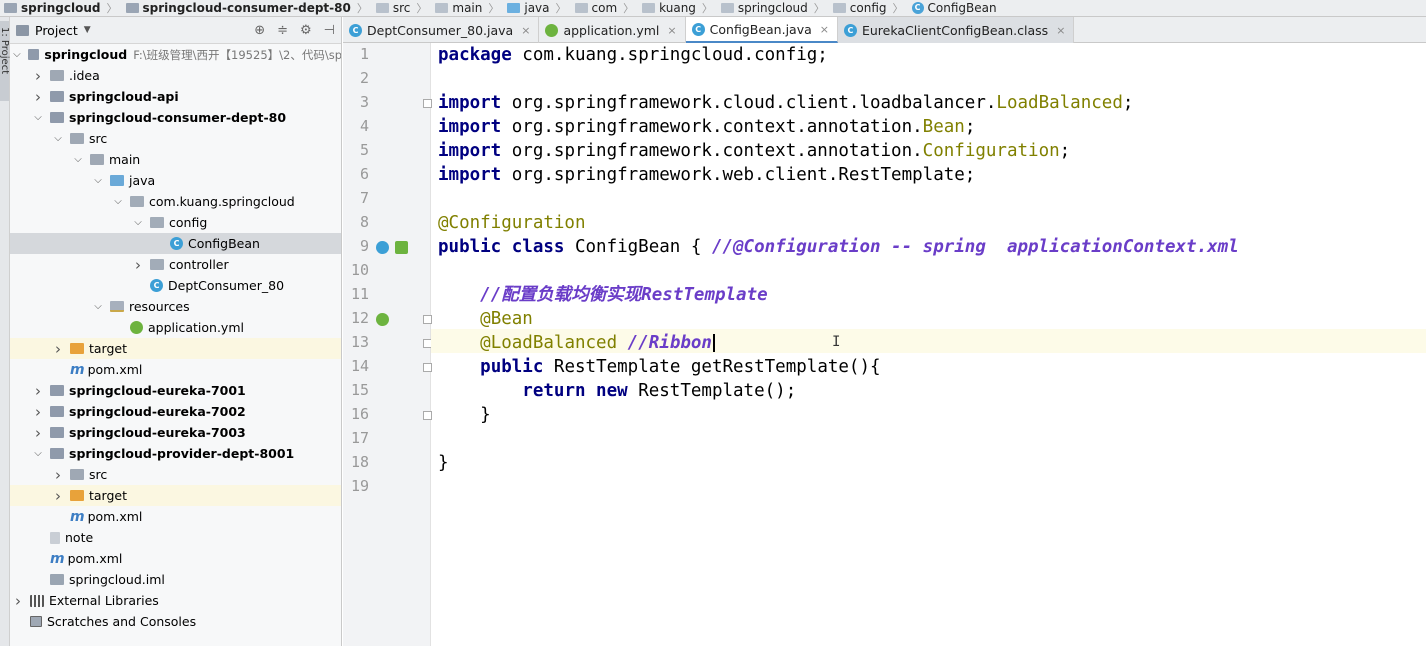  What do you see at coordinates (259, 30) in the screenshot?
I see `locate-target-icon: ⊕` at bounding box center [259, 30].